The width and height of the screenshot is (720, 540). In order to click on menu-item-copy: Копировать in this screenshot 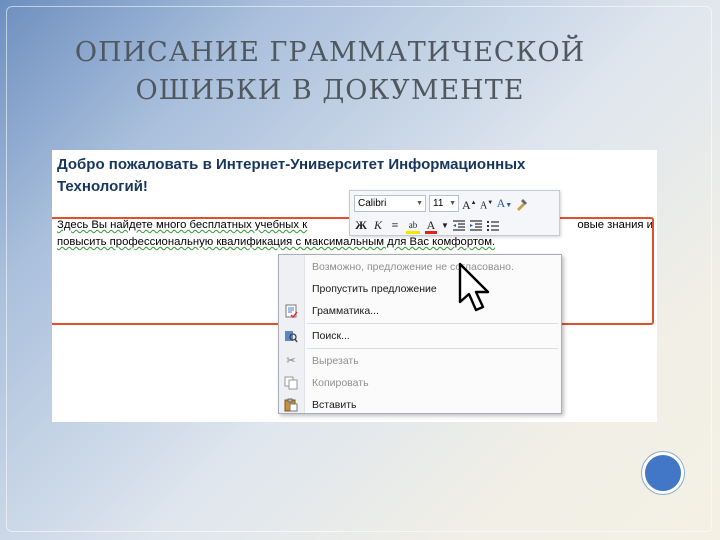, I will do `click(420, 383)`.